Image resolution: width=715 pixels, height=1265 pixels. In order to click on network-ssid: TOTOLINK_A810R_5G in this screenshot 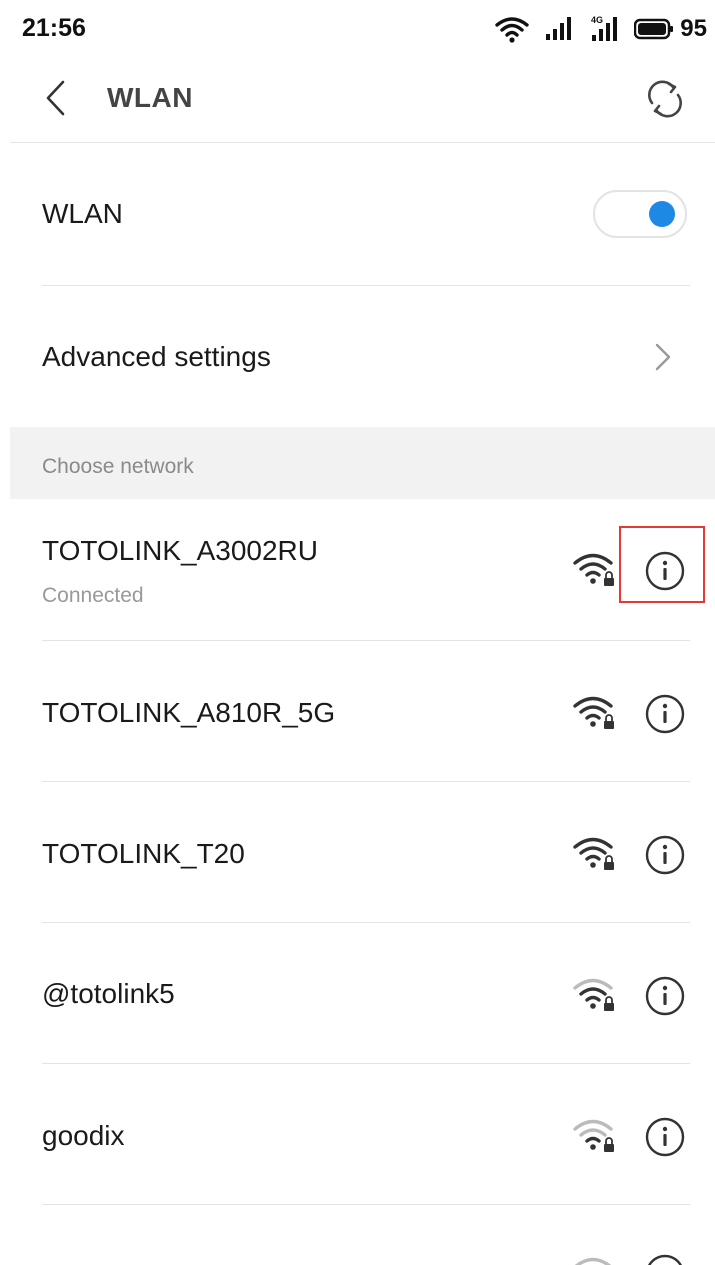, I will do `click(189, 712)`.